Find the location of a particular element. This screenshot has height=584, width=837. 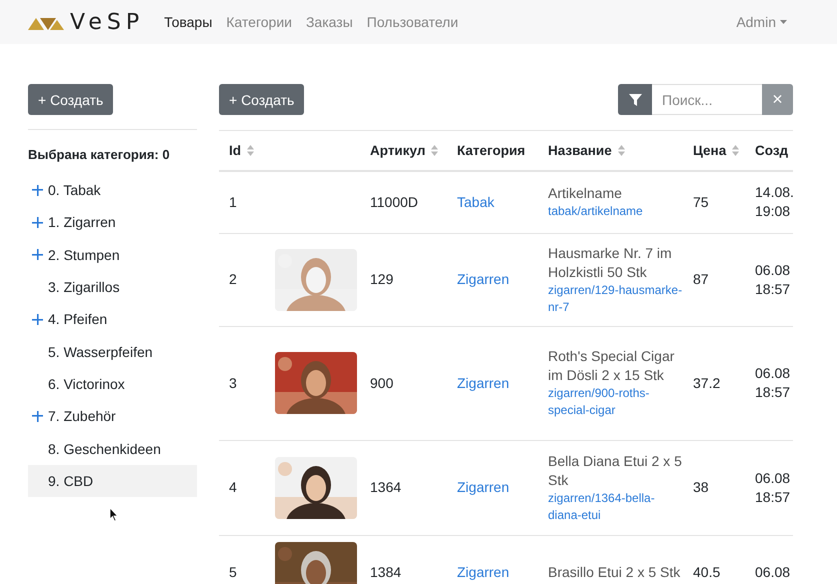

price-cell: 75 is located at coordinates (701, 202).